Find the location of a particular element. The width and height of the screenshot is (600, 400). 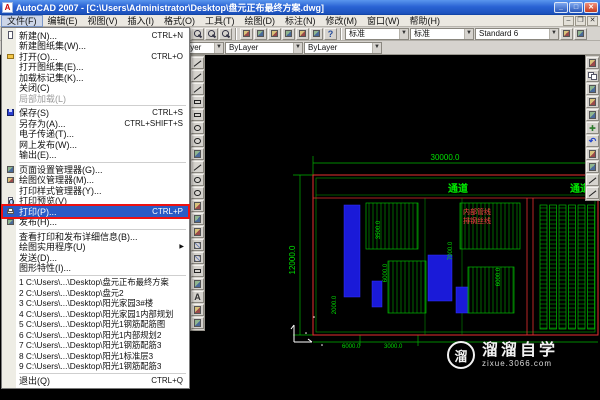

extend-button is located at coordinates (592, 193).